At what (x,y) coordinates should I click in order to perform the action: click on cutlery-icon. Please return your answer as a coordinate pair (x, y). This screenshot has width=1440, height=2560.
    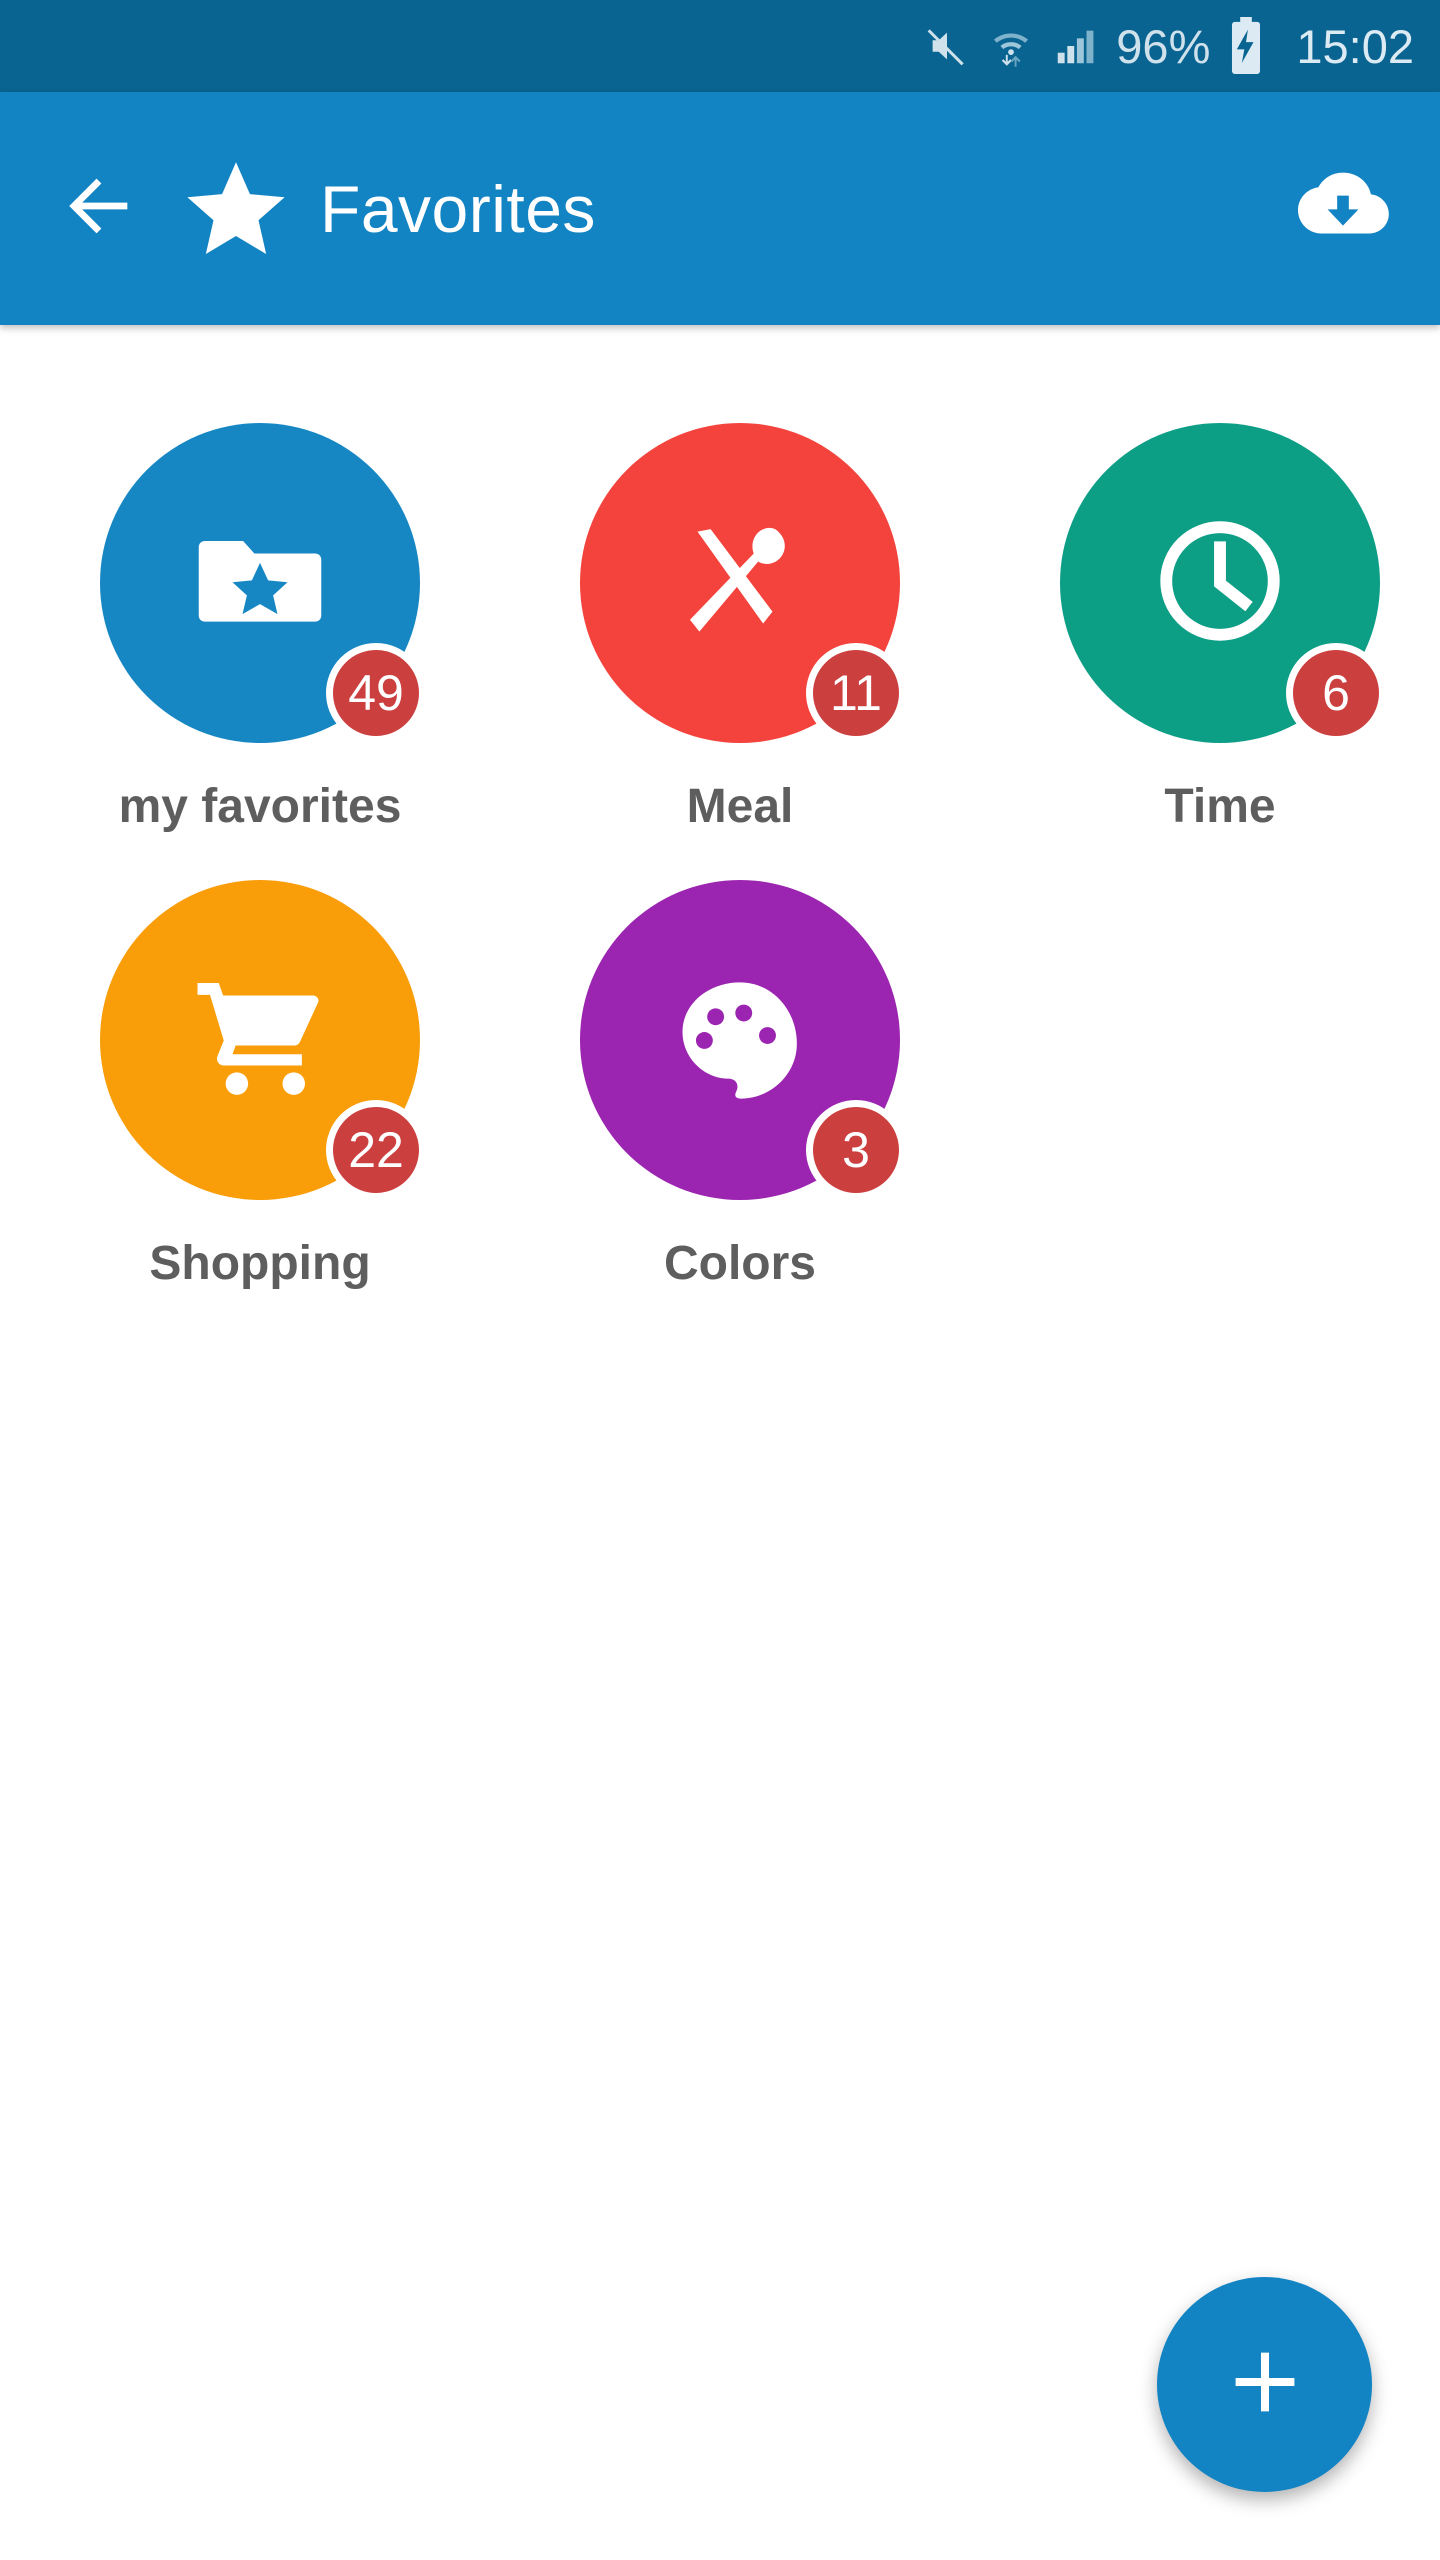
    Looking at the image, I should click on (740, 583).